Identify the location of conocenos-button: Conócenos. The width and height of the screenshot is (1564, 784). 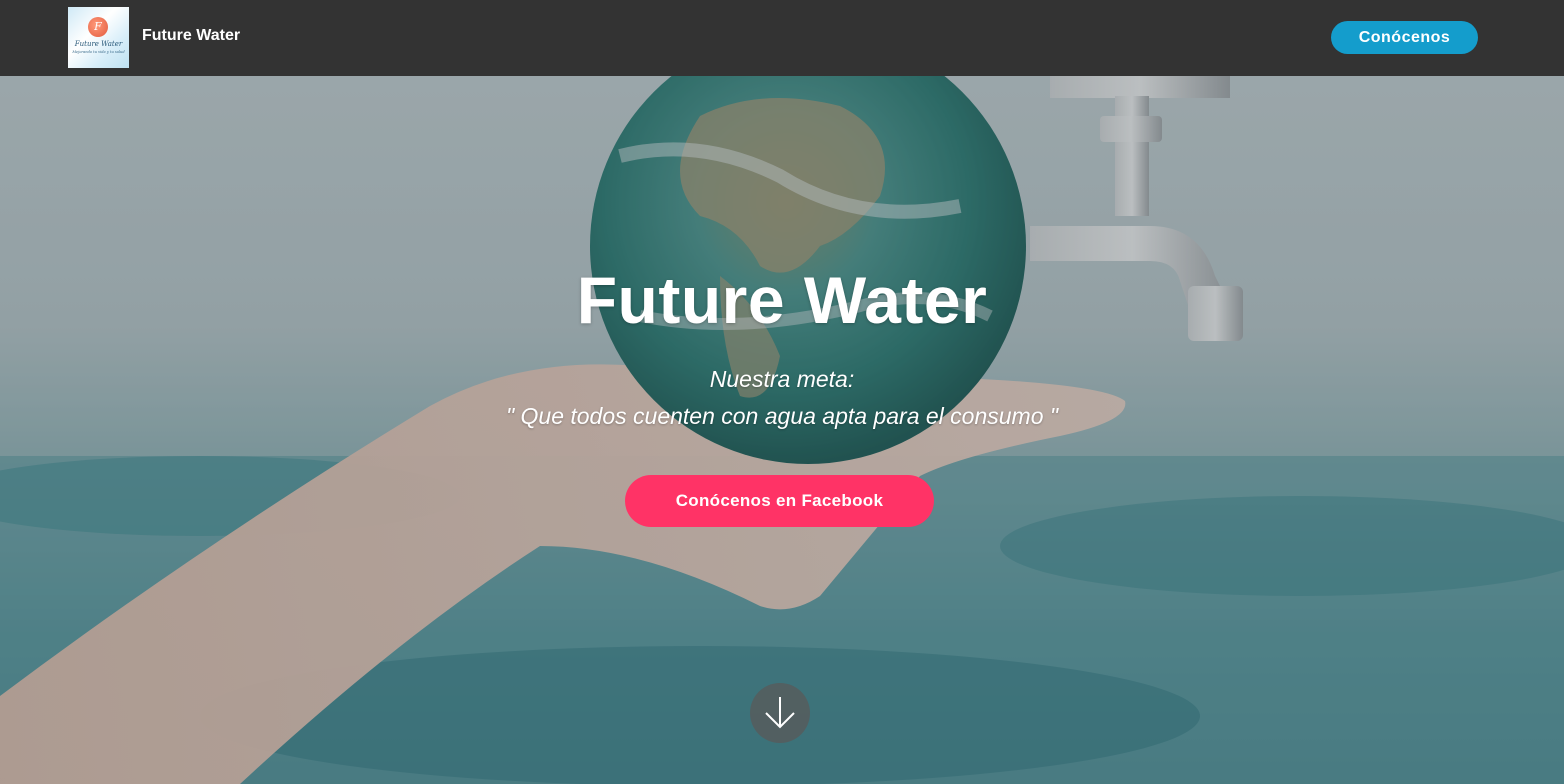
(1404, 37).